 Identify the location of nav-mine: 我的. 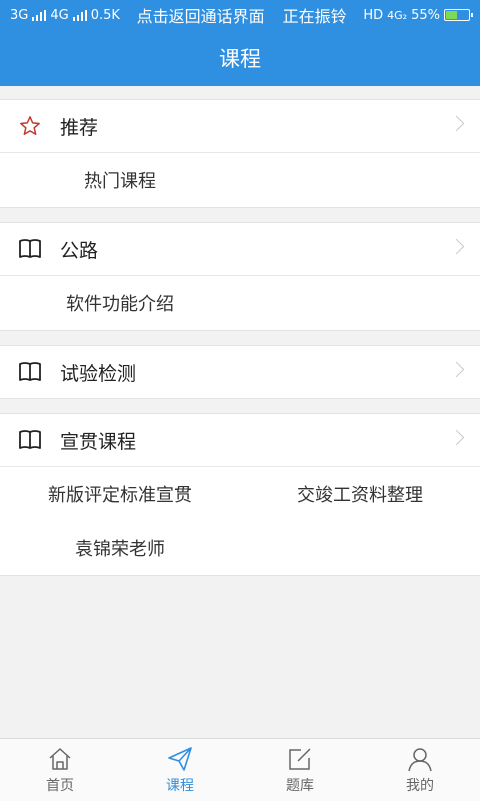
(420, 770).